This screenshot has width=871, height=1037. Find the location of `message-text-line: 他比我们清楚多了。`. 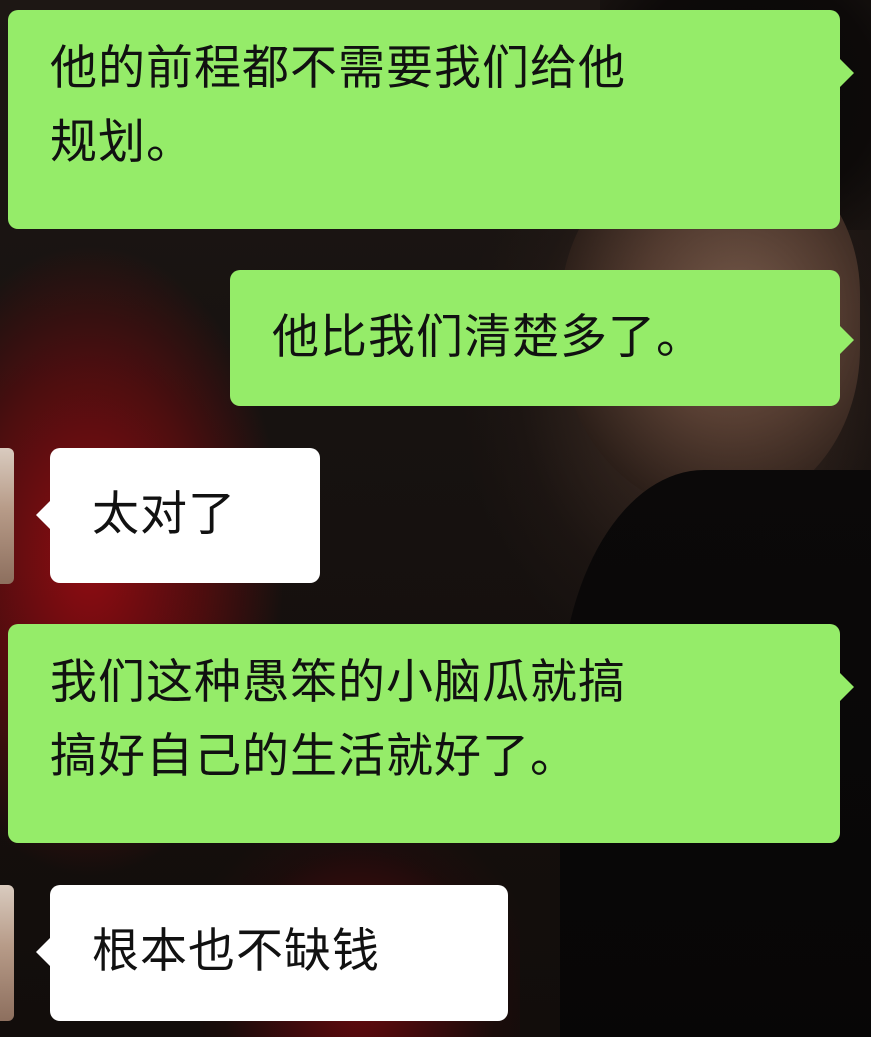

message-text-line: 他比我们清楚多了。 is located at coordinates (488, 337).